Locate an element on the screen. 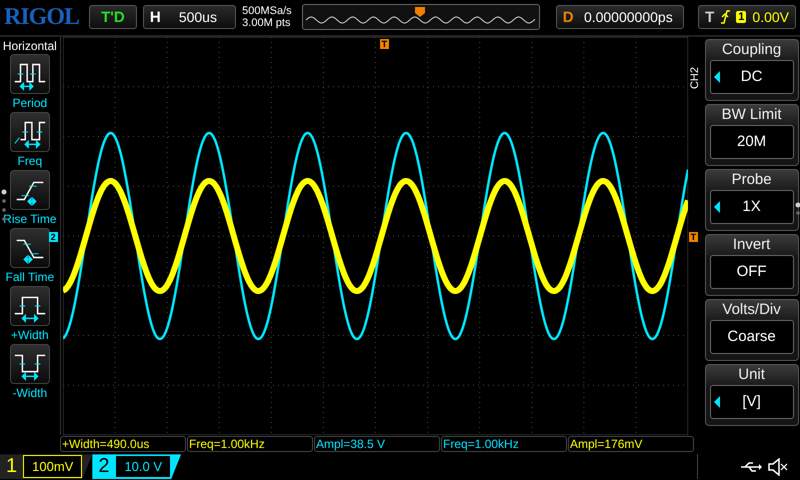 This screenshot has height=480, width=800. horizontal-scale-field: H 500us is located at coordinates (189, 17).